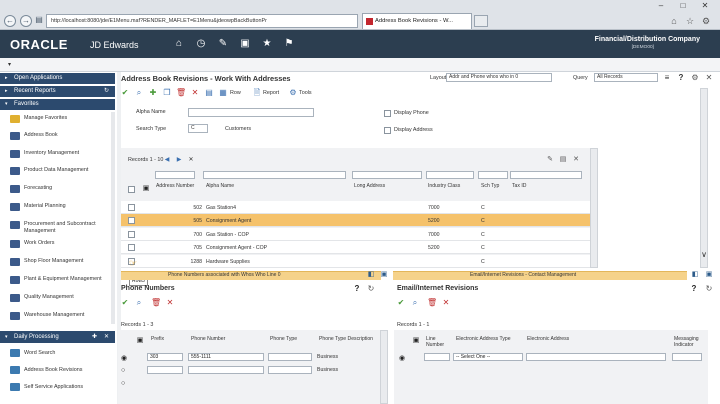 This screenshot has width=720, height=404. I want to click on back-icon: ←, so click(10, 21).